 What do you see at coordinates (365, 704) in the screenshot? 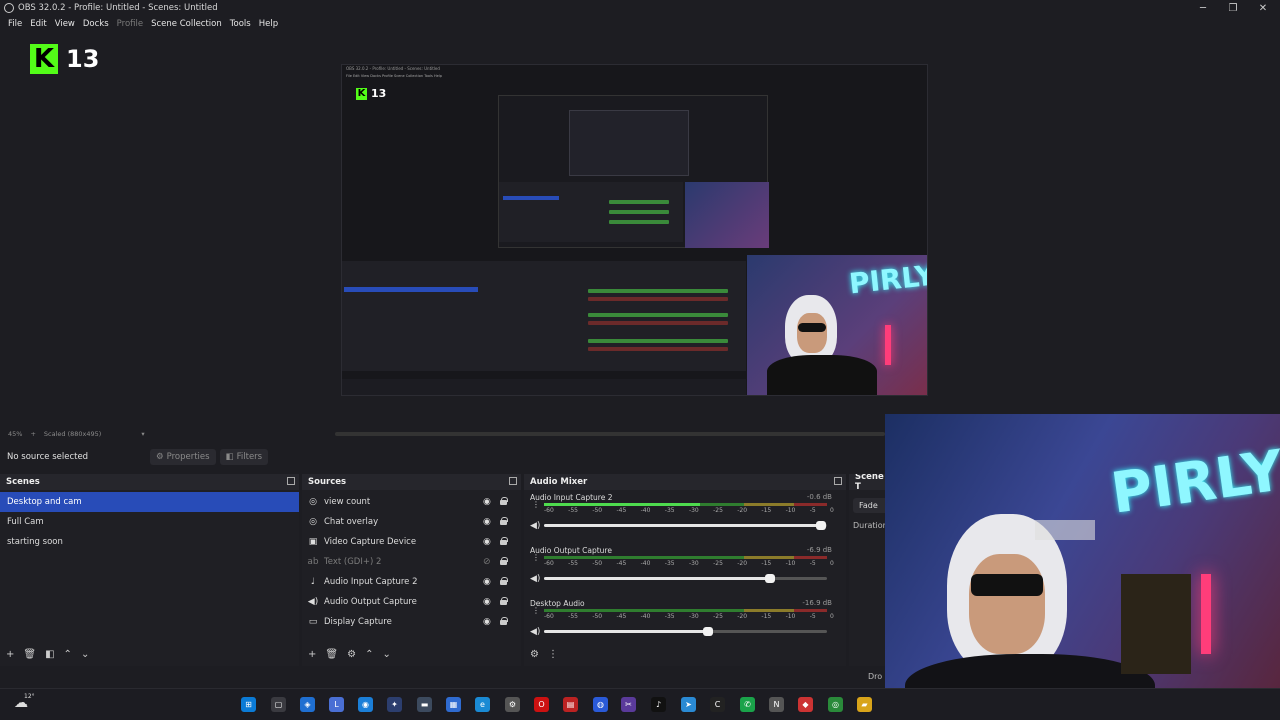
I see `app-blue-icon: ◉` at bounding box center [365, 704].